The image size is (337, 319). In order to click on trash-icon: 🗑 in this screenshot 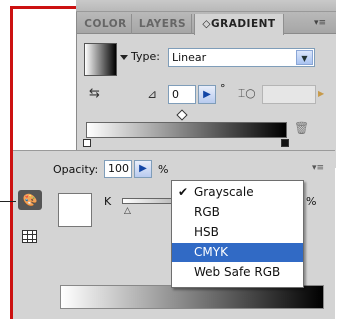, I will do `click(301, 128)`.